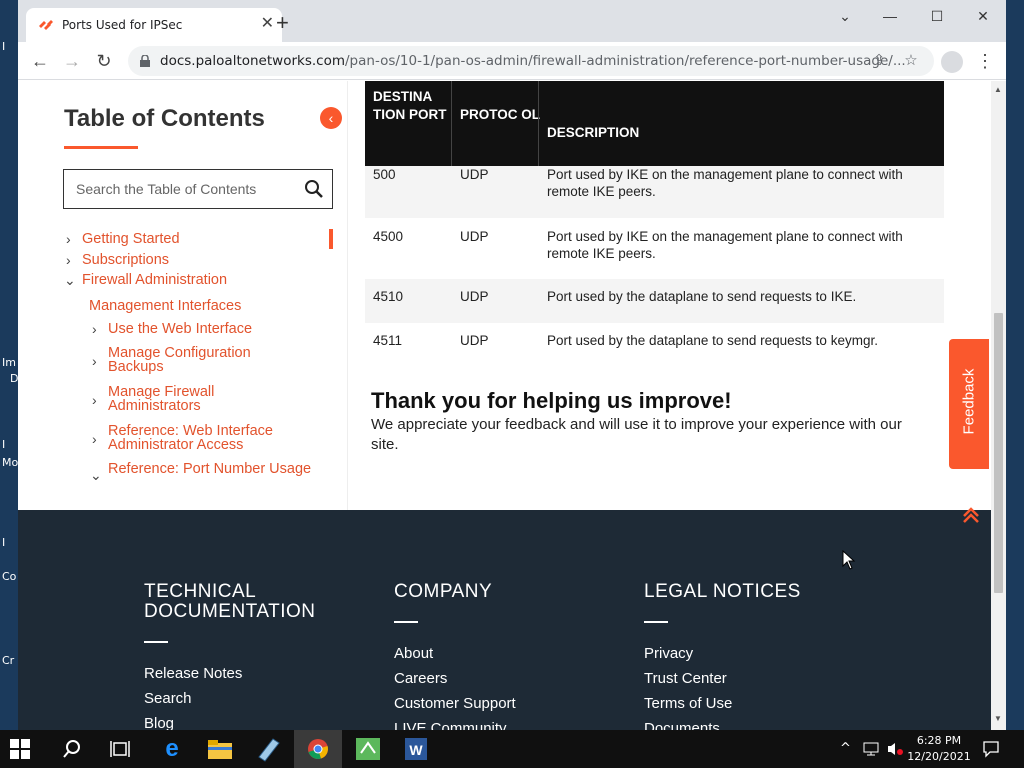 Image resolution: width=1024 pixels, height=768 pixels. Describe the element at coordinates (331, 118) in the screenshot. I see `toc-collapse-button: ‹` at that location.